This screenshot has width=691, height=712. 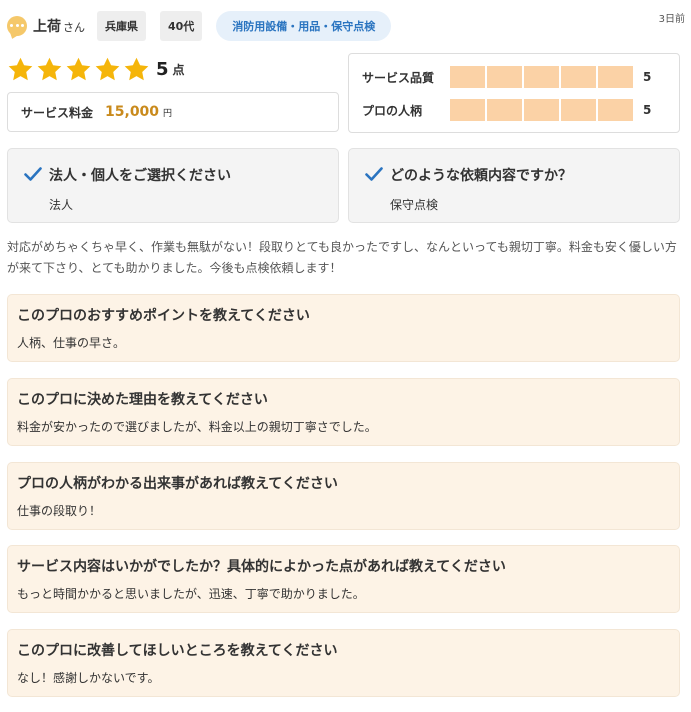 I want to click on star-rating, so click(x=78, y=69).